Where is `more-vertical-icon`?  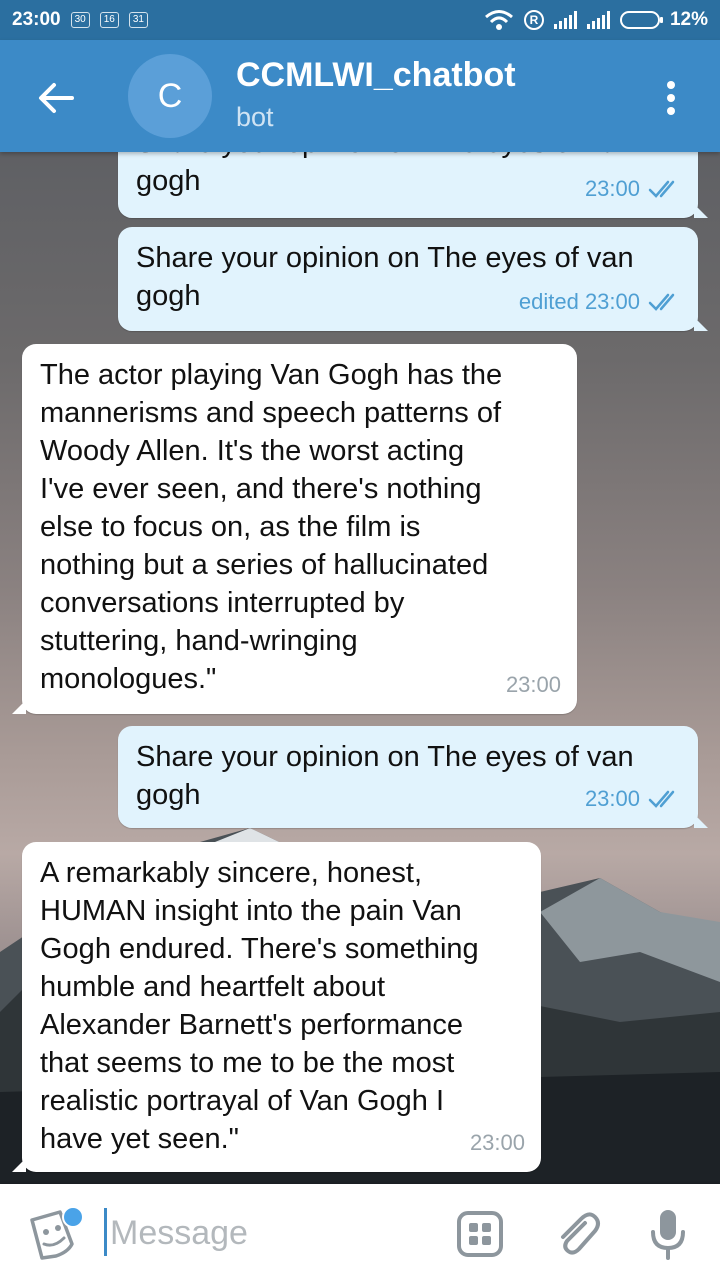
more-vertical-icon is located at coordinates (671, 85).